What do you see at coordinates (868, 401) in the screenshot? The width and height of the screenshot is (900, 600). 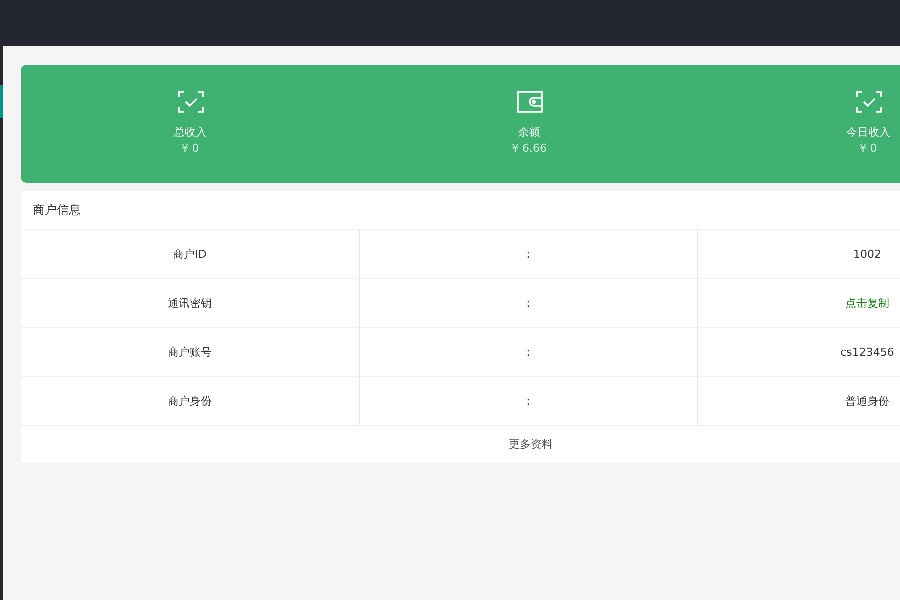 I see `field-value: 普通身份` at bounding box center [868, 401].